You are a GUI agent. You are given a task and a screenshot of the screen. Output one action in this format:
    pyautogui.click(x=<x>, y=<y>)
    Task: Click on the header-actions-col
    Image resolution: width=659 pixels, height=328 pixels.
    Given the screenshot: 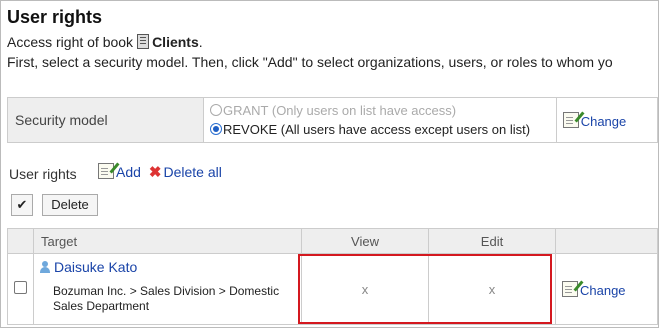 What is the action you would take?
    pyautogui.click(x=606, y=241)
    